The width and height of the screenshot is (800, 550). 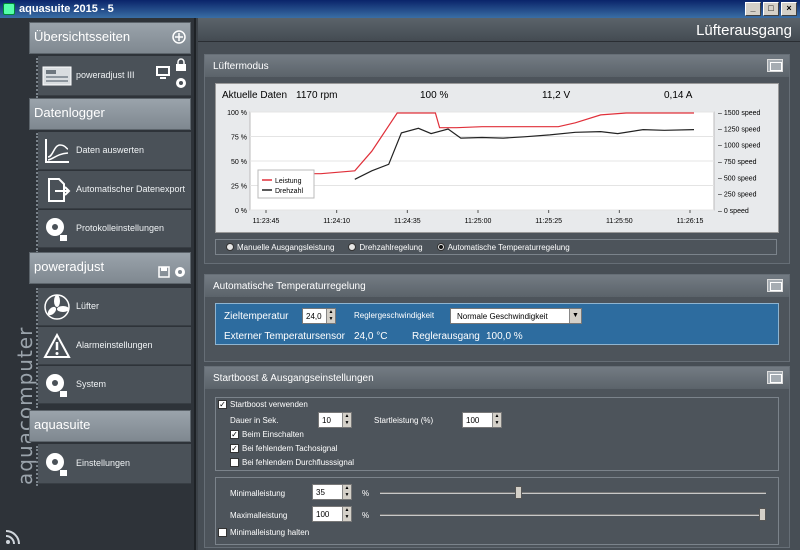 What do you see at coordinates (575, 316) in the screenshot?
I see `chevron-down-icon: ▼` at bounding box center [575, 316].